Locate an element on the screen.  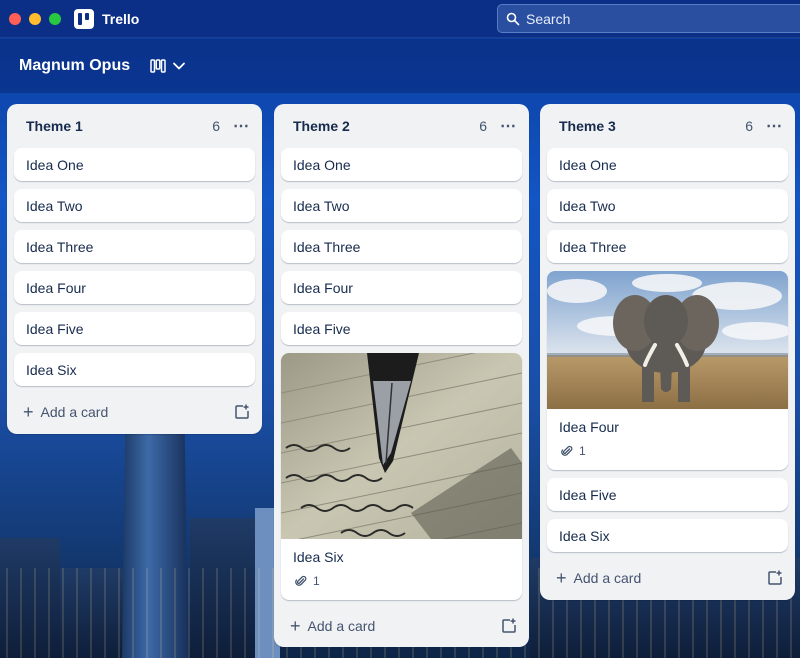
elephant-cover-image is located at coordinates (667, 340).